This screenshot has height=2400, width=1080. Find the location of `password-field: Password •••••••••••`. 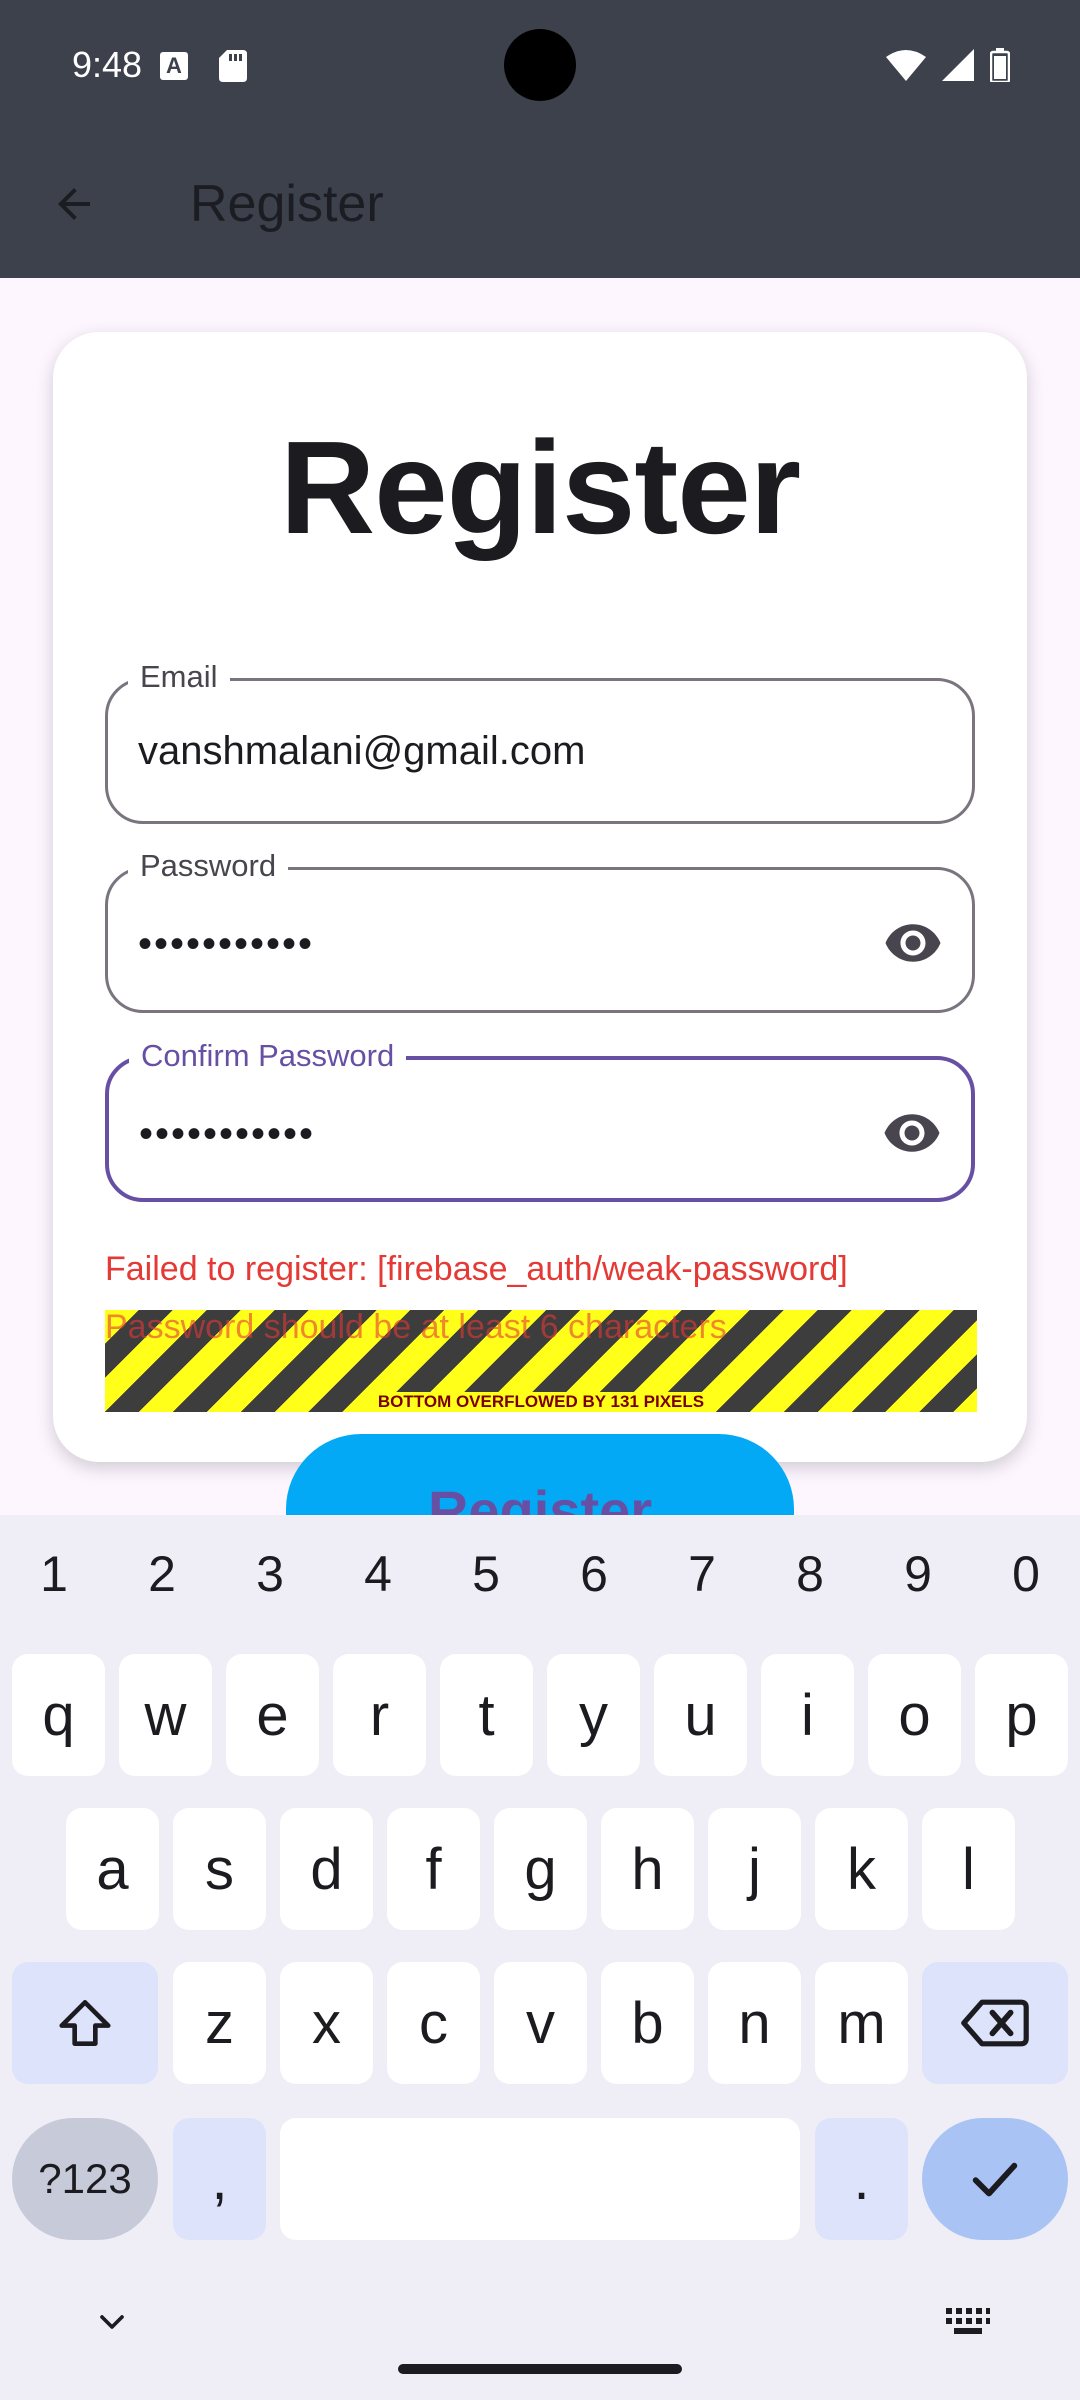

password-field: Password ••••••••••• is located at coordinates (540, 930).